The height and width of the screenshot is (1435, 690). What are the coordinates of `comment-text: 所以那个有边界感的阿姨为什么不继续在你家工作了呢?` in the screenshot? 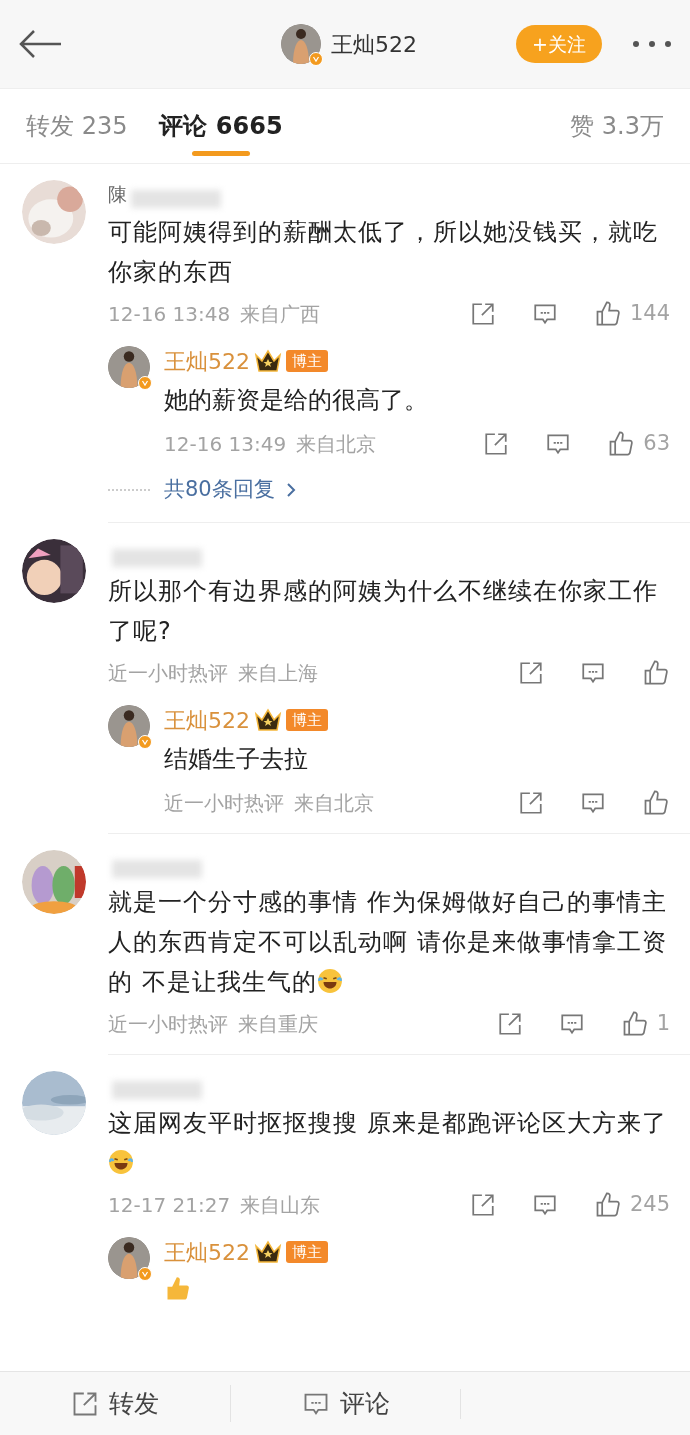 It's located at (383, 611).